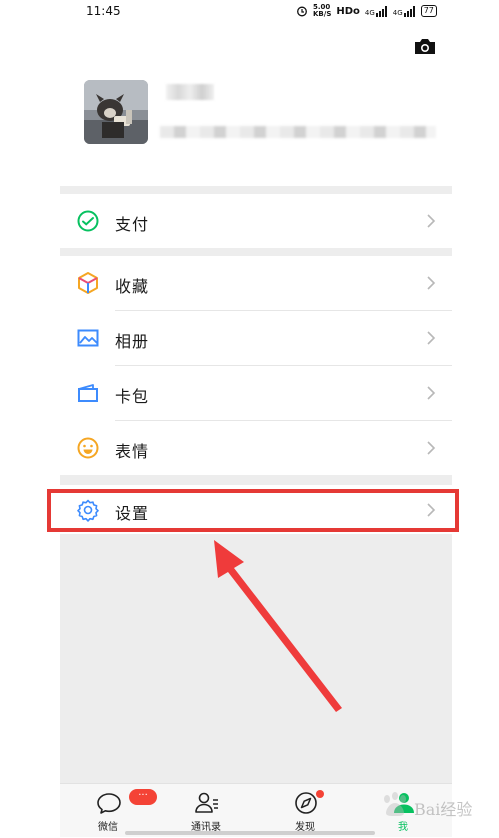 Image resolution: width=499 pixels, height=838 pixels. Describe the element at coordinates (425, 46) in the screenshot. I see `camera-icon` at that location.